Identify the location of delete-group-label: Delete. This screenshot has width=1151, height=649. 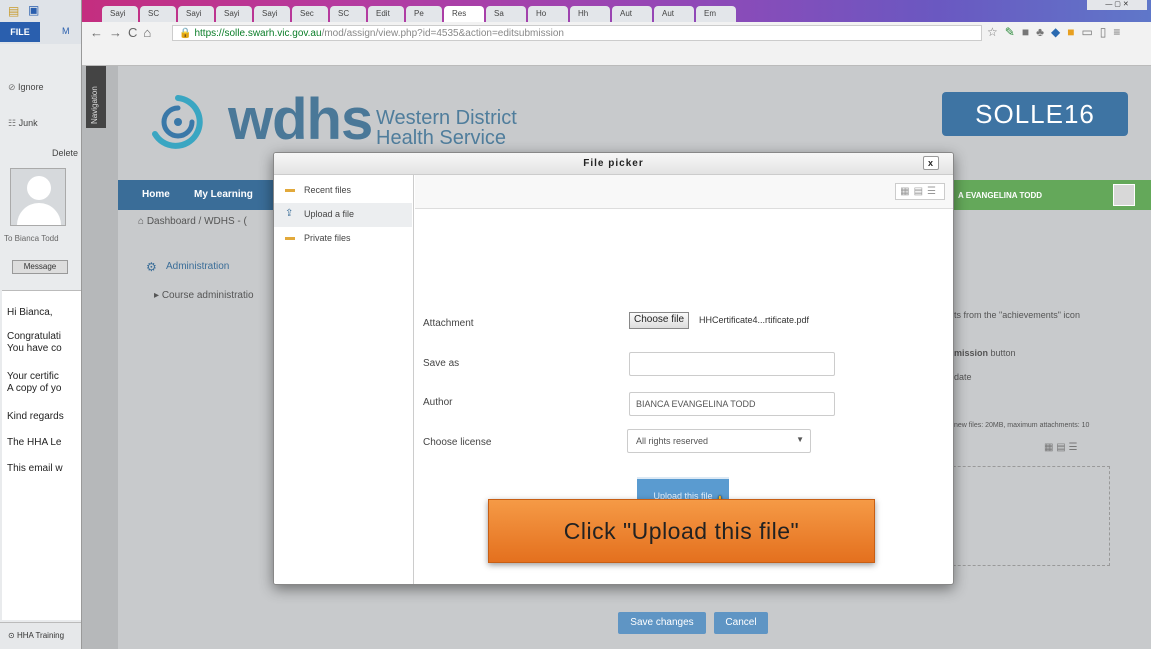
(65, 153).